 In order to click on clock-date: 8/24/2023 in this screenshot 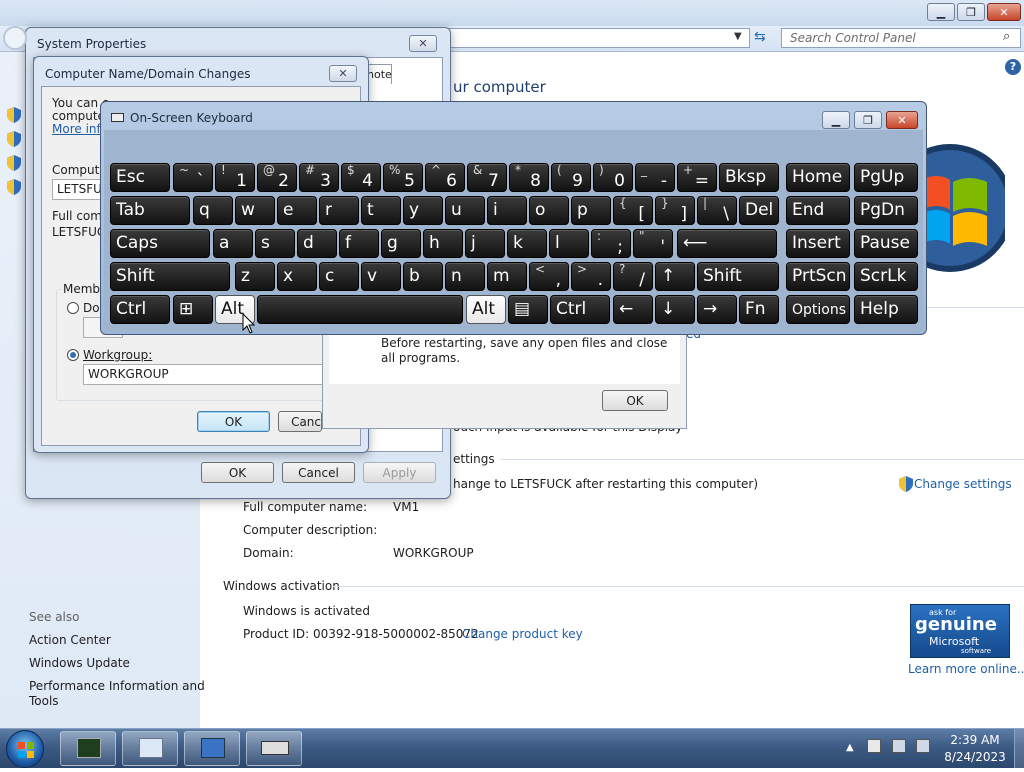, I will do `click(975, 757)`.